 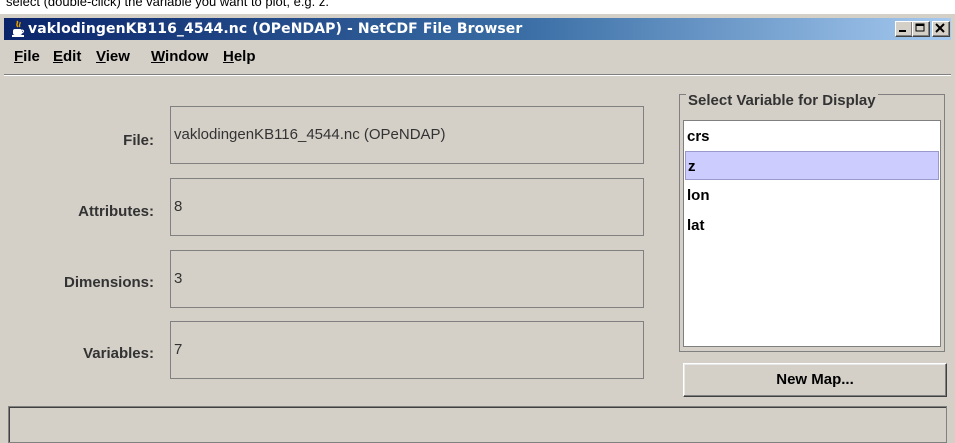 What do you see at coordinates (477, 57) in the screenshot?
I see `menu-bar: File Edit View Window Help` at bounding box center [477, 57].